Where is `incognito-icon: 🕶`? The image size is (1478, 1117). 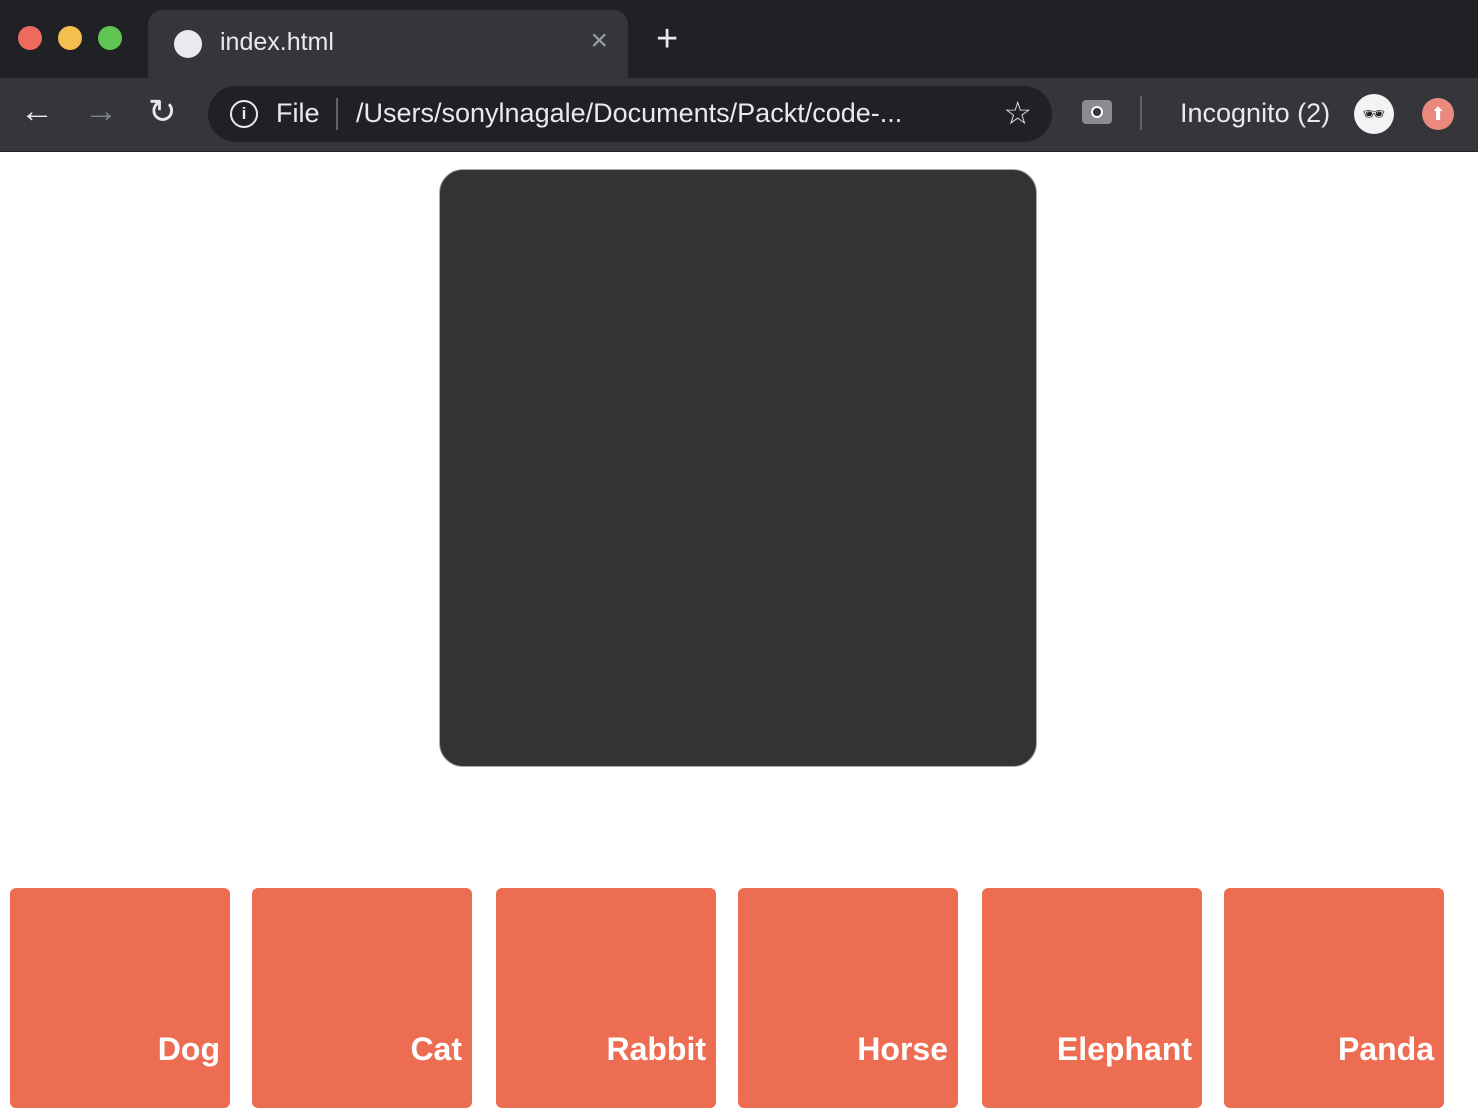
incognito-icon: 🕶 is located at coordinates (1374, 114).